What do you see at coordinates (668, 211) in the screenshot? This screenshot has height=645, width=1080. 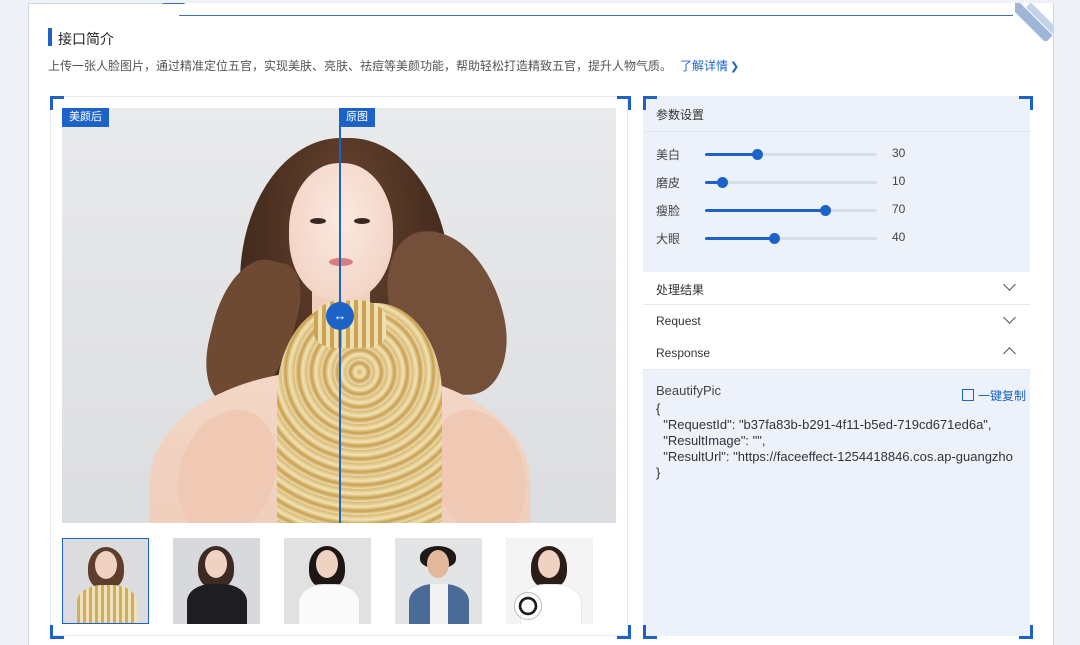 I see `slider-label: 瘦脸` at bounding box center [668, 211].